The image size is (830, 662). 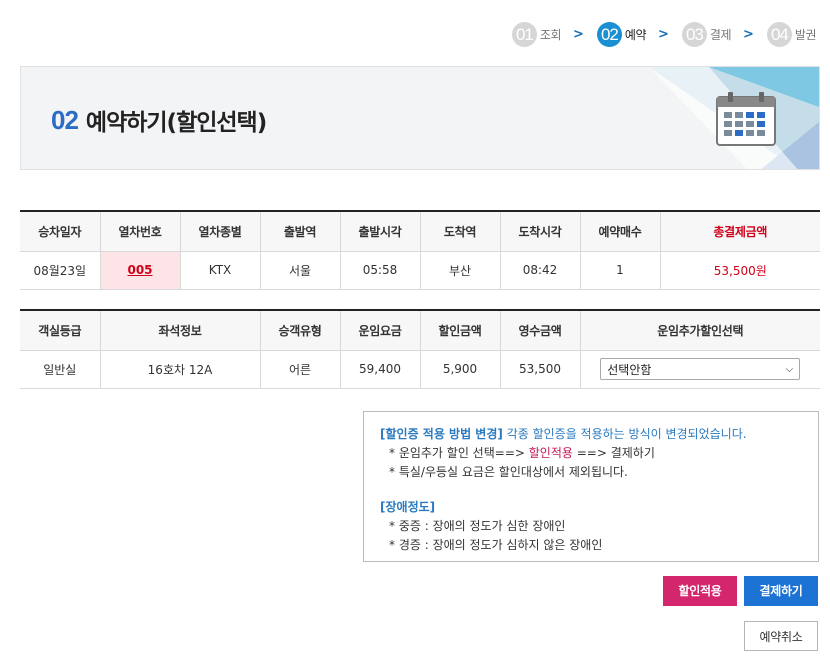 What do you see at coordinates (739, 270) in the screenshot?
I see `total-amount: 53,500원` at bounding box center [739, 270].